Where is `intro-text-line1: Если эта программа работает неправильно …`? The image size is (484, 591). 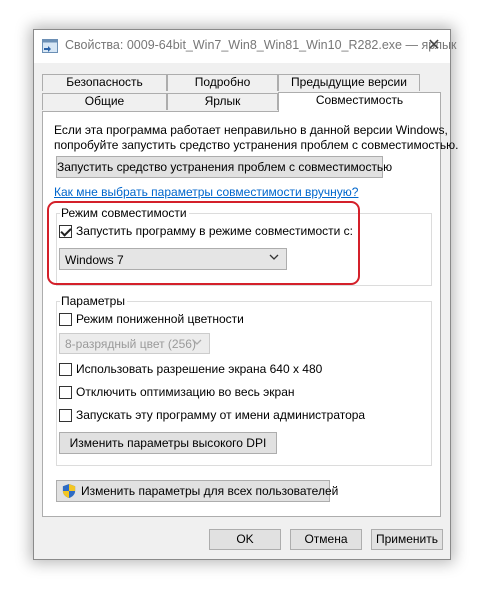 intro-text-line1: Если эта программа работает неправильно … is located at coordinates (251, 130).